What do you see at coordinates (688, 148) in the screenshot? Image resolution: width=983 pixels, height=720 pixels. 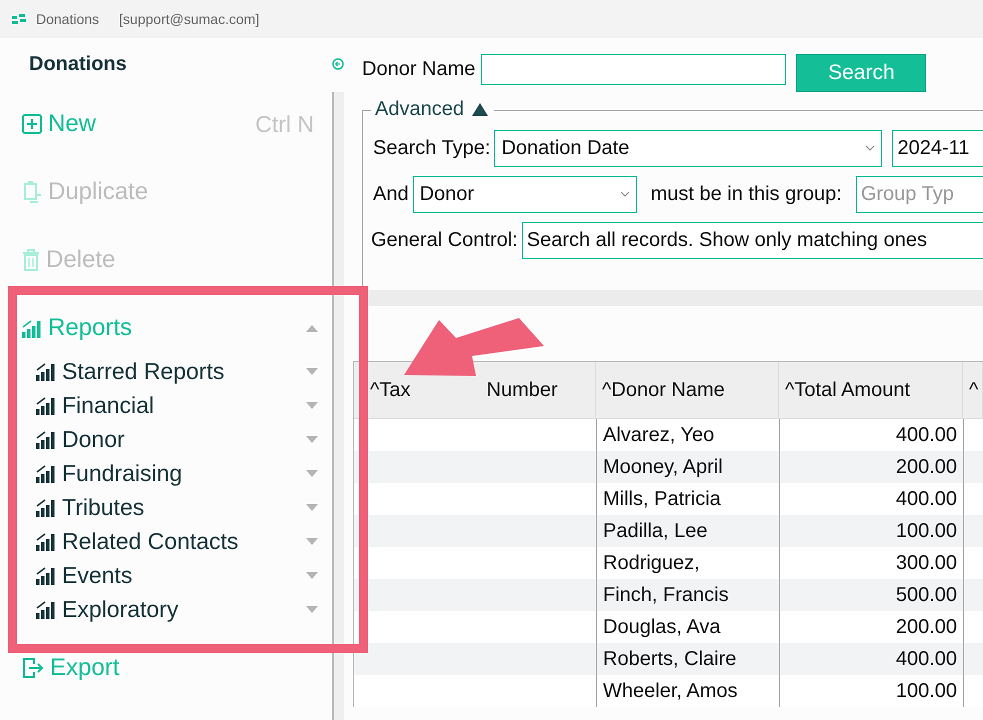 I see `search-type-dropdown: Donation Date` at bounding box center [688, 148].